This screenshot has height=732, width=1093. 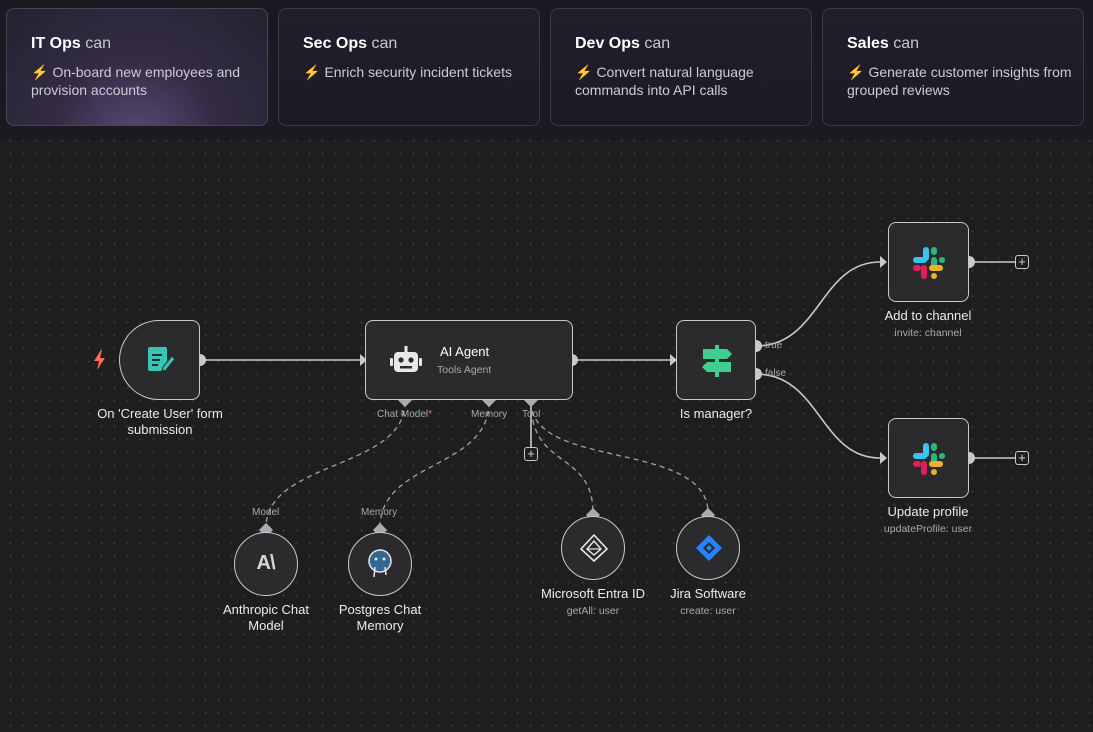 I want to click on slack-add-label: Add to channel, so click(x=928, y=315).